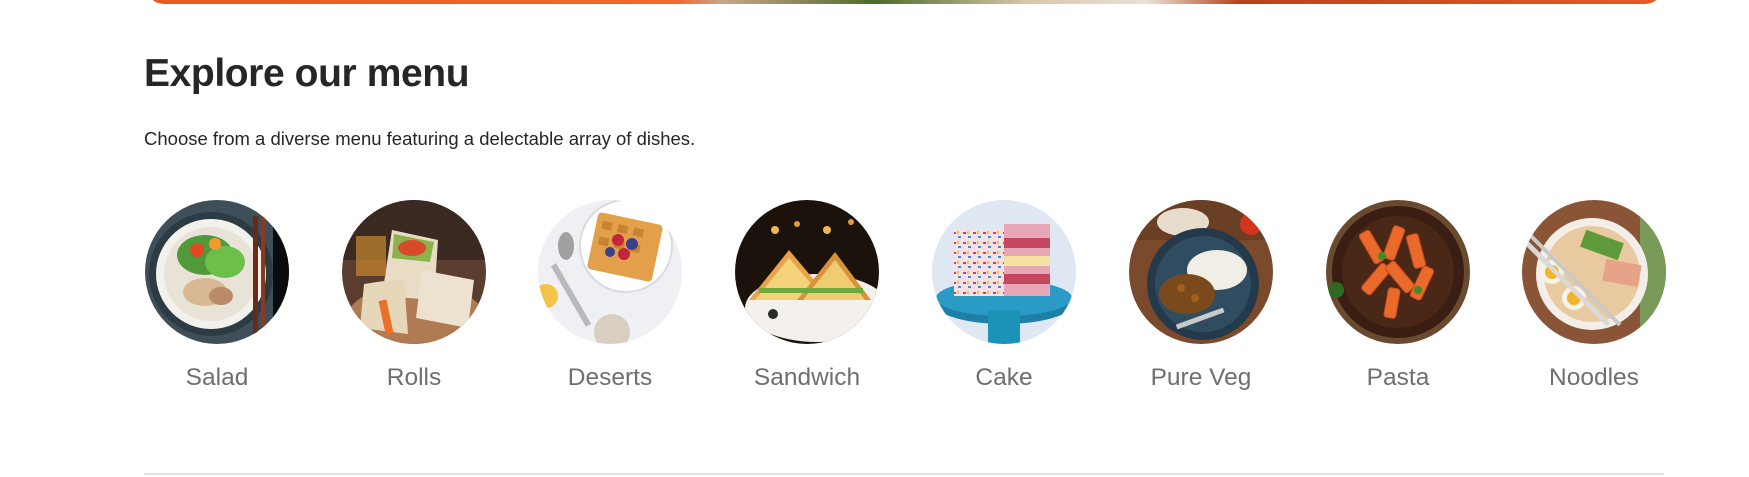 The height and width of the screenshot is (477, 1749). I want to click on menu-item-label: Deserts, so click(610, 377).